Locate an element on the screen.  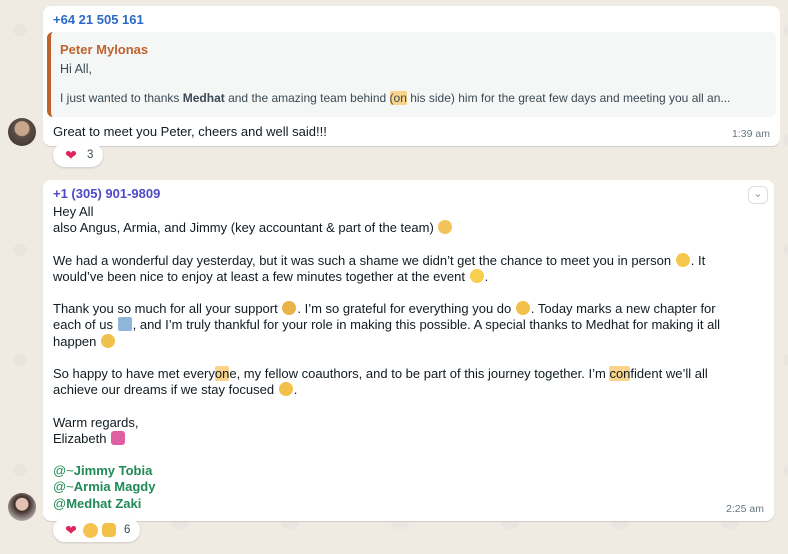
search-highlight: (on is located at coordinates (398, 98).